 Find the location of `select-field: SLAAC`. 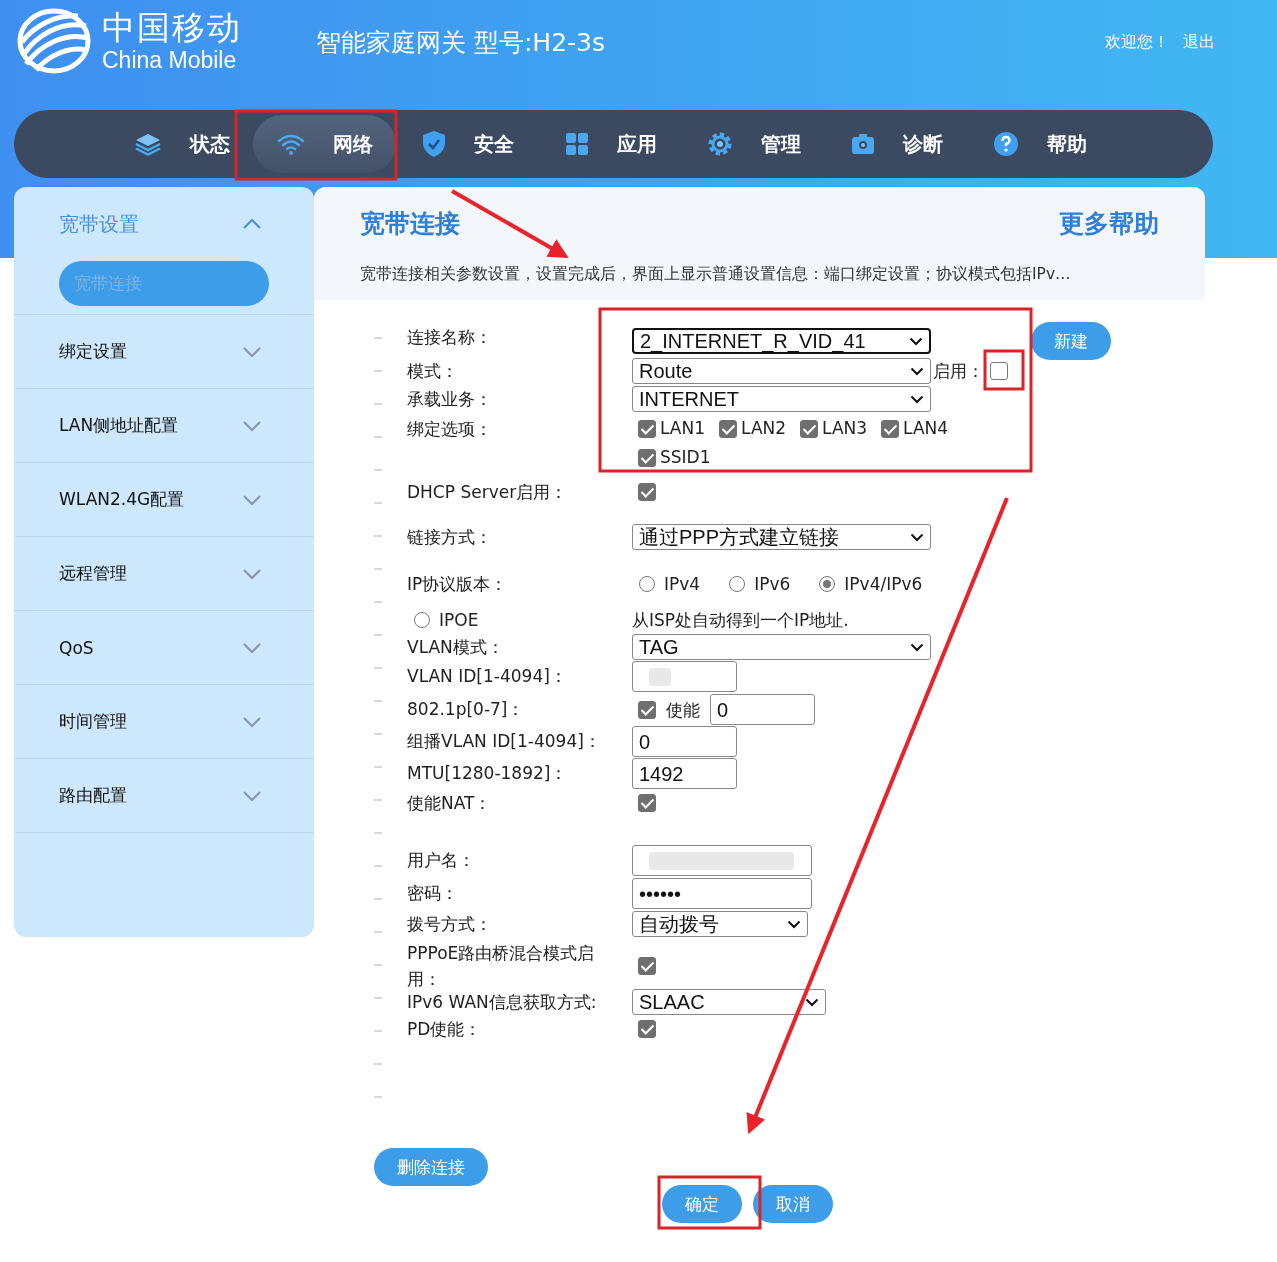

select-field: SLAAC is located at coordinates (729, 1002).